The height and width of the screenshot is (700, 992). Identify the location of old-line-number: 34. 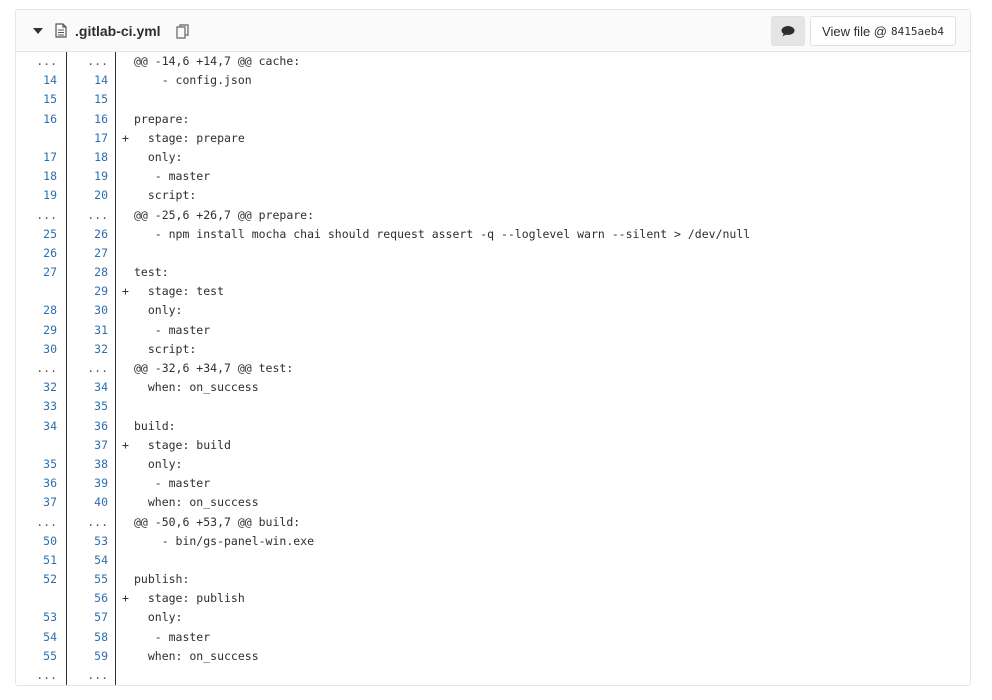
(36, 426).